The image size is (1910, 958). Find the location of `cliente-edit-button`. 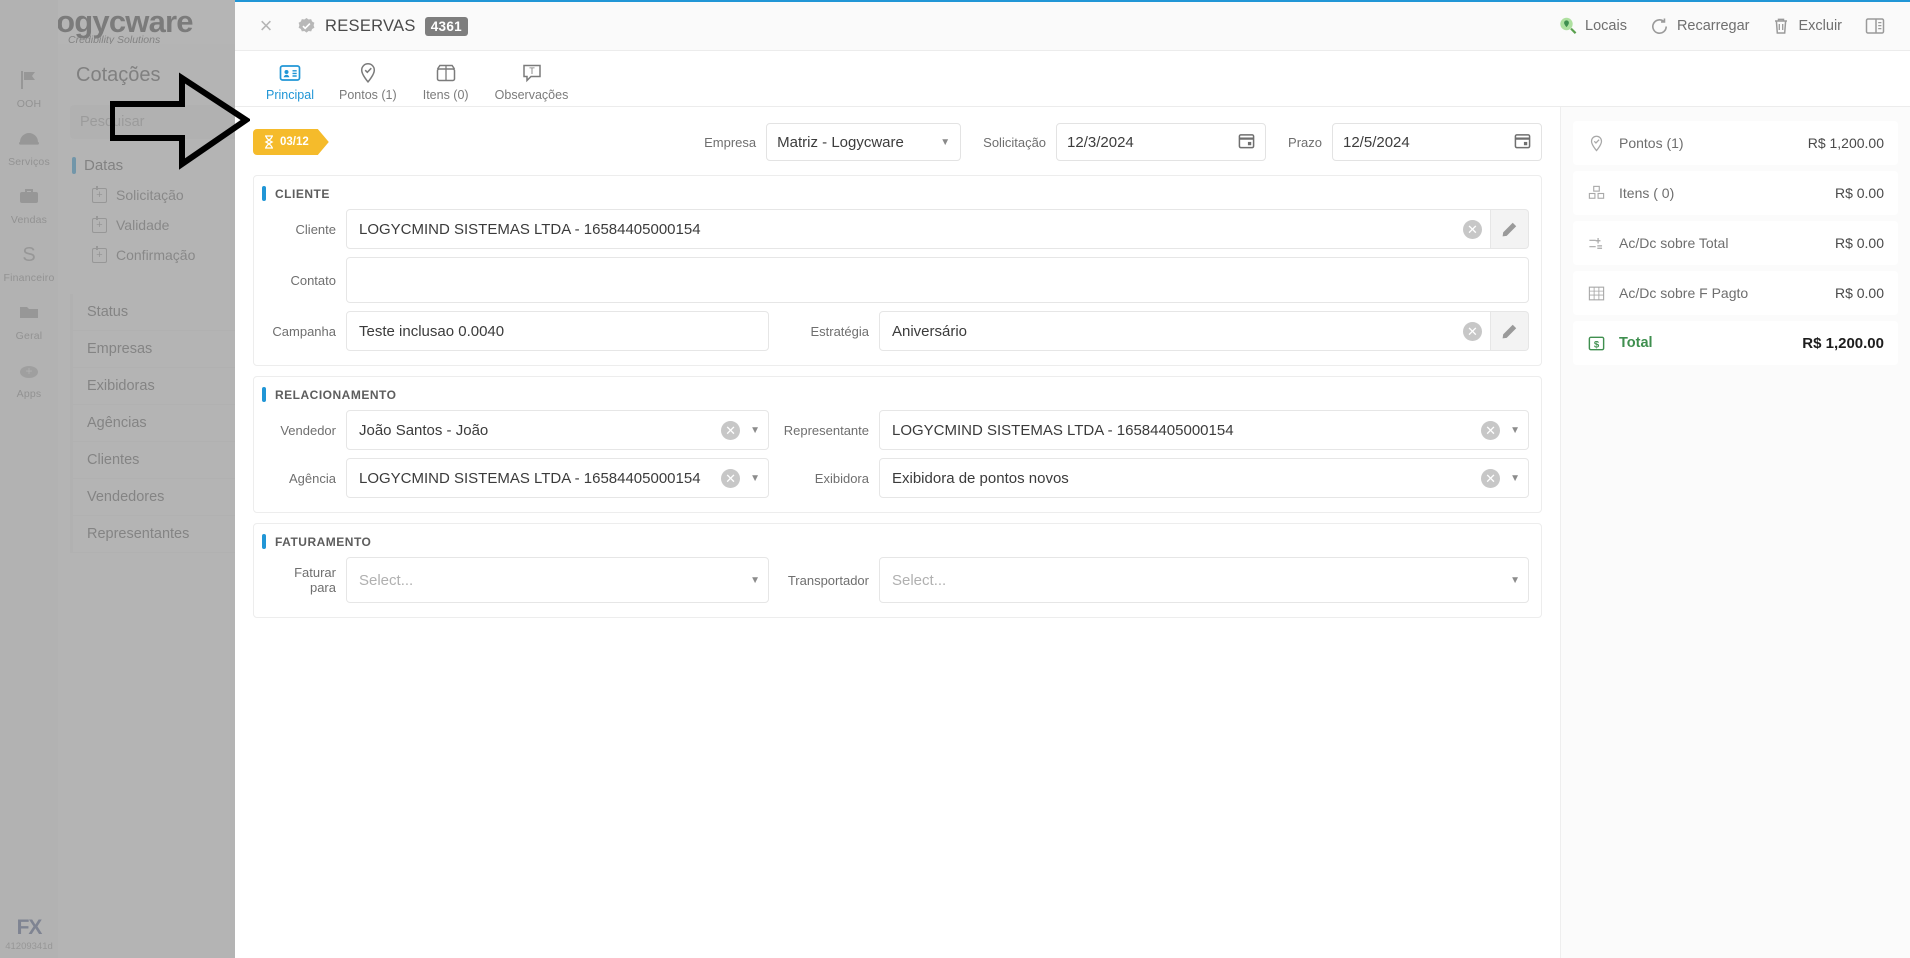

cliente-edit-button is located at coordinates (1510, 229).